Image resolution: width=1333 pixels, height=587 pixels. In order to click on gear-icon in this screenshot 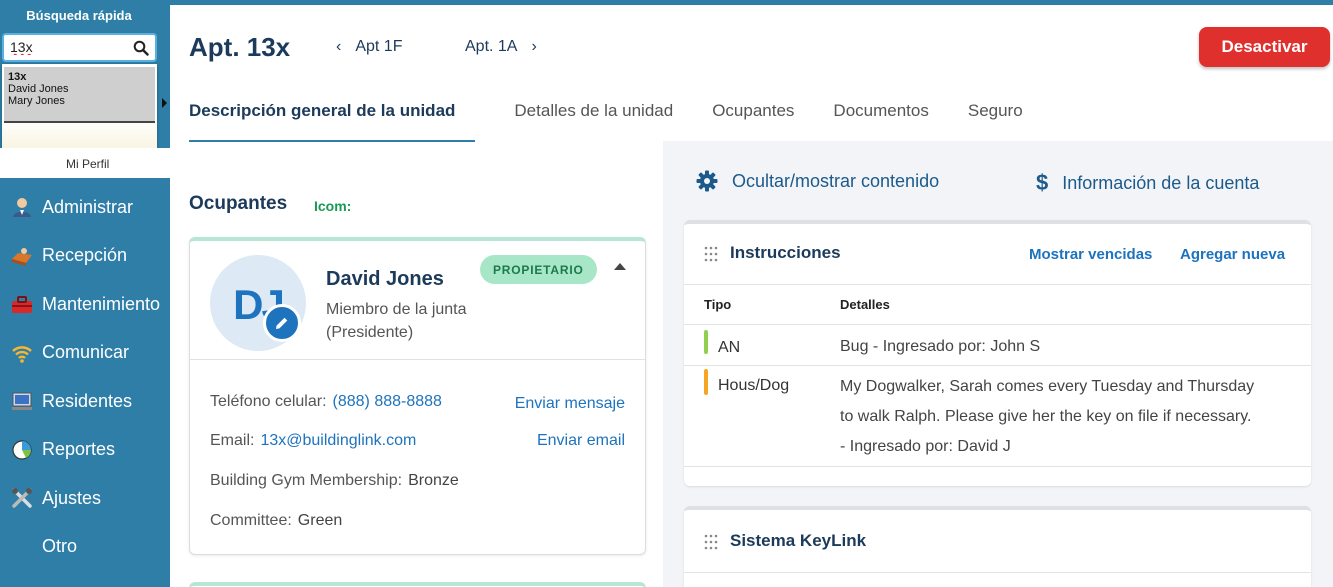, I will do `click(707, 181)`.